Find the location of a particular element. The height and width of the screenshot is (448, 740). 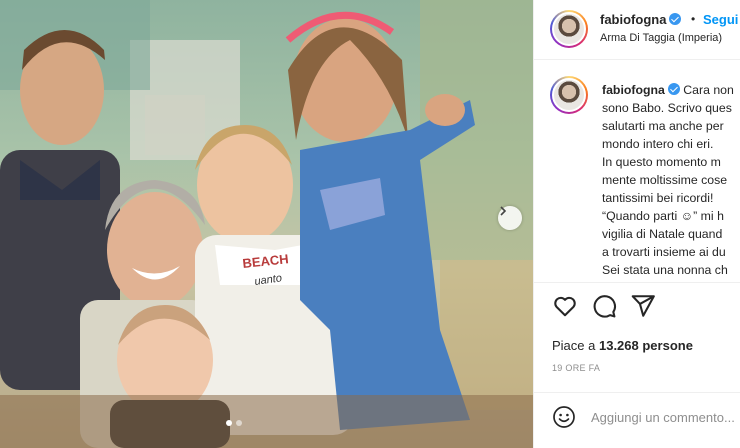

emoji-button is located at coordinates (564, 417).